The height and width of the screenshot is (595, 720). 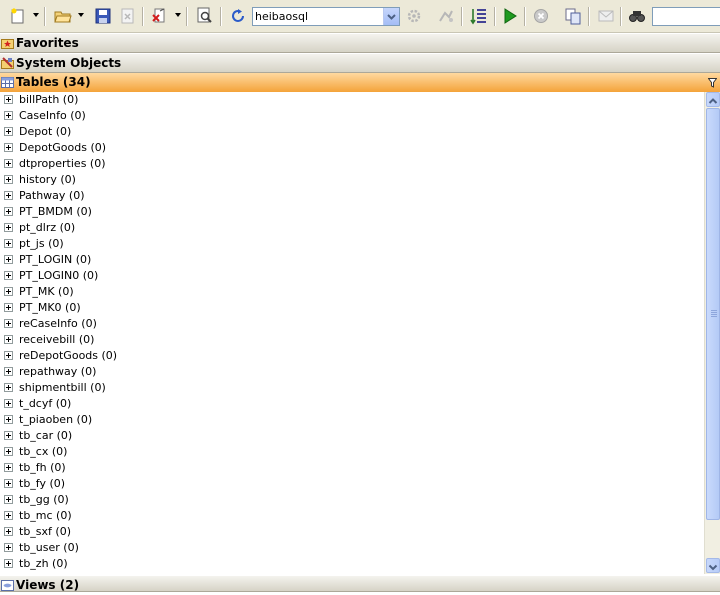 I want to click on table-name: PT_MK (0), so click(x=46, y=291).